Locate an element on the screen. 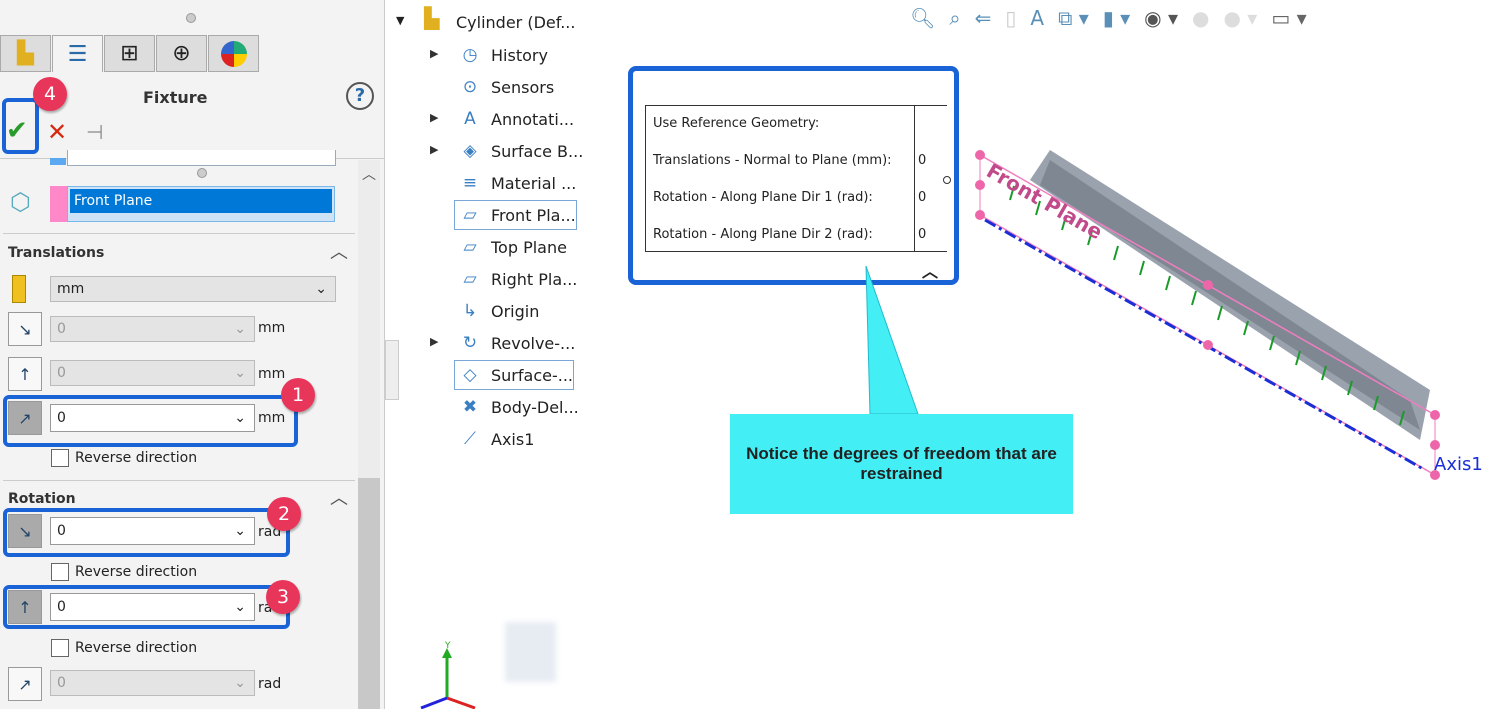 The width and height of the screenshot is (1504, 709). z-axis-icon is located at coordinates (434, 702).